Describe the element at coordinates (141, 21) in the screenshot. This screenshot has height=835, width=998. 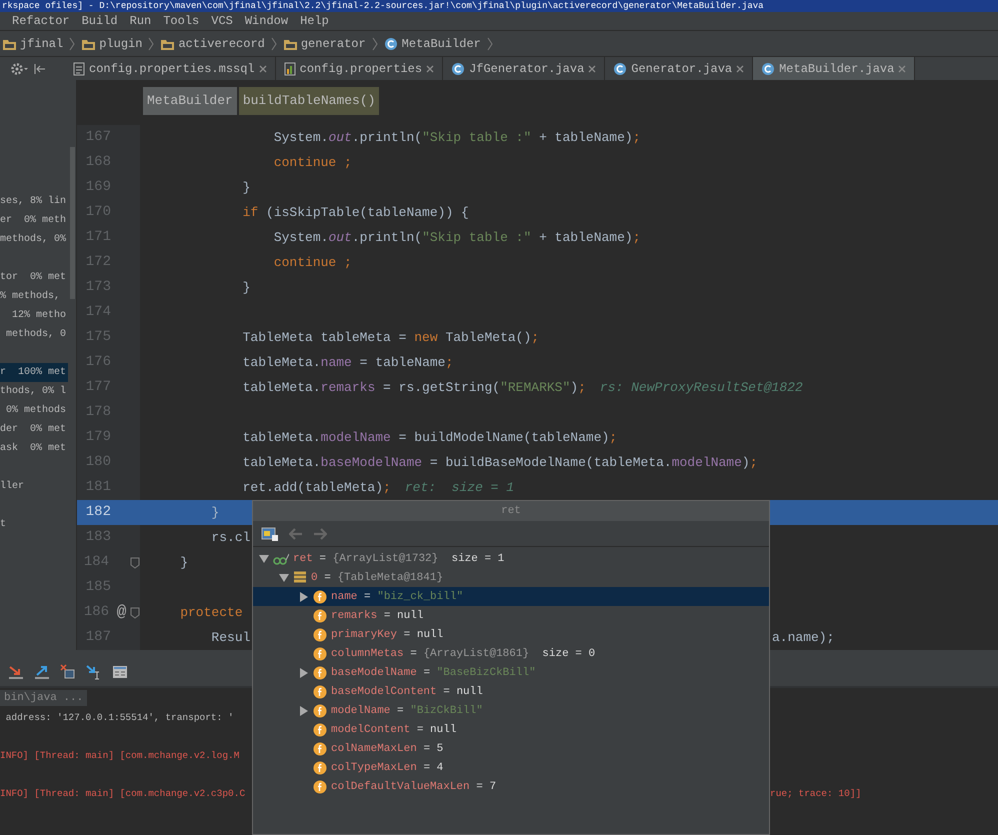
I see `menu-item: Run` at that location.